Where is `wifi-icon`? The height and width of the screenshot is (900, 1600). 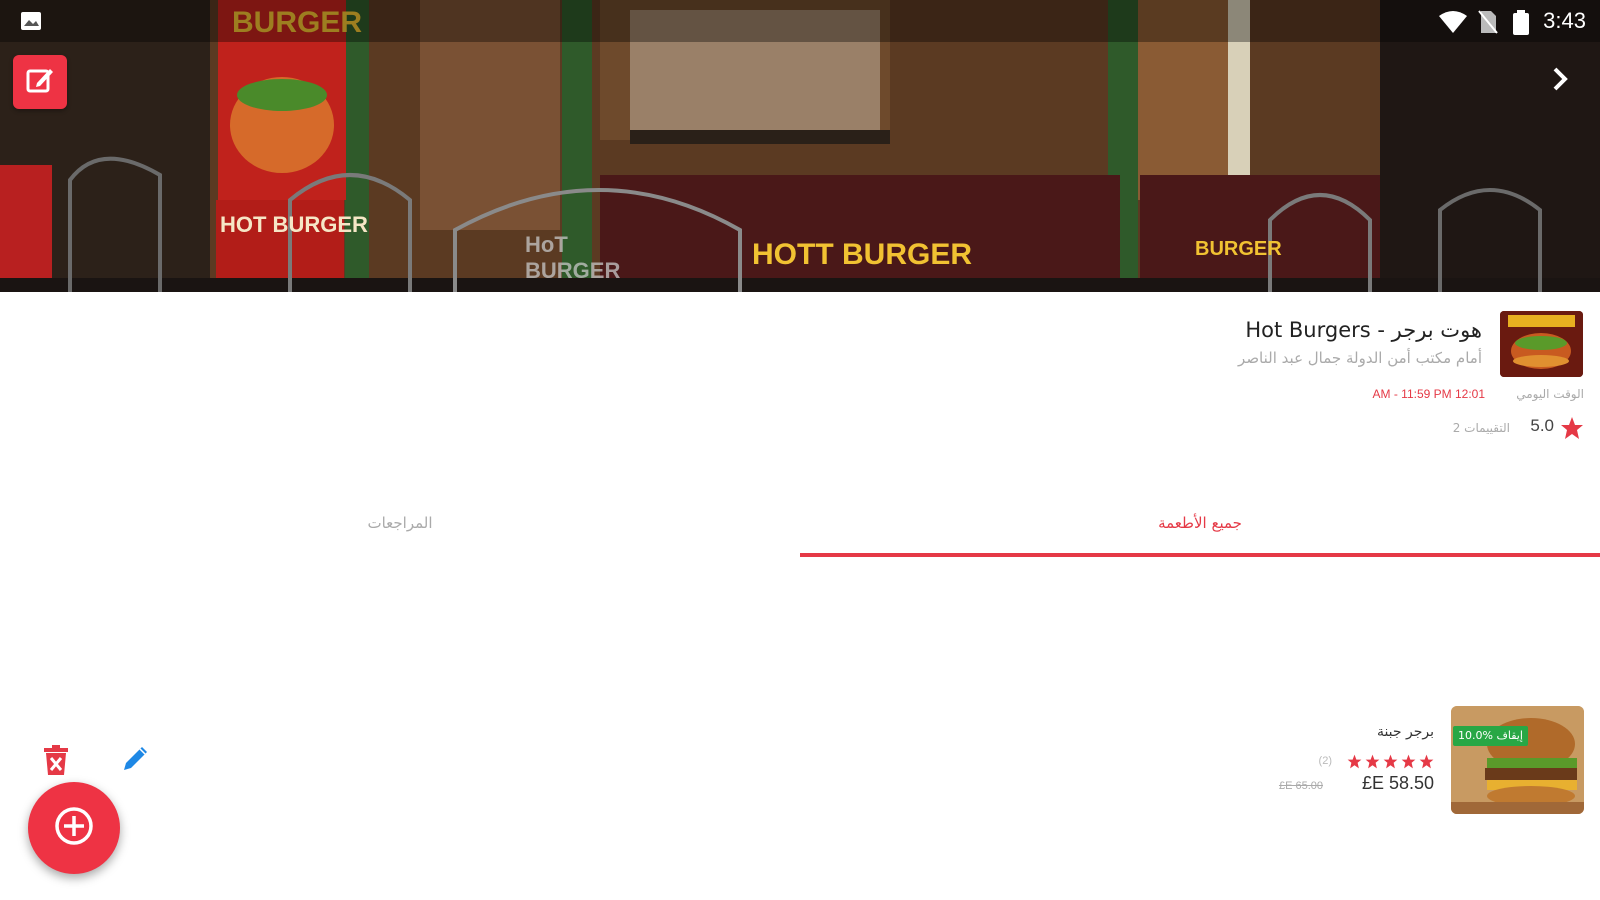
wifi-icon is located at coordinates (1453, 24).